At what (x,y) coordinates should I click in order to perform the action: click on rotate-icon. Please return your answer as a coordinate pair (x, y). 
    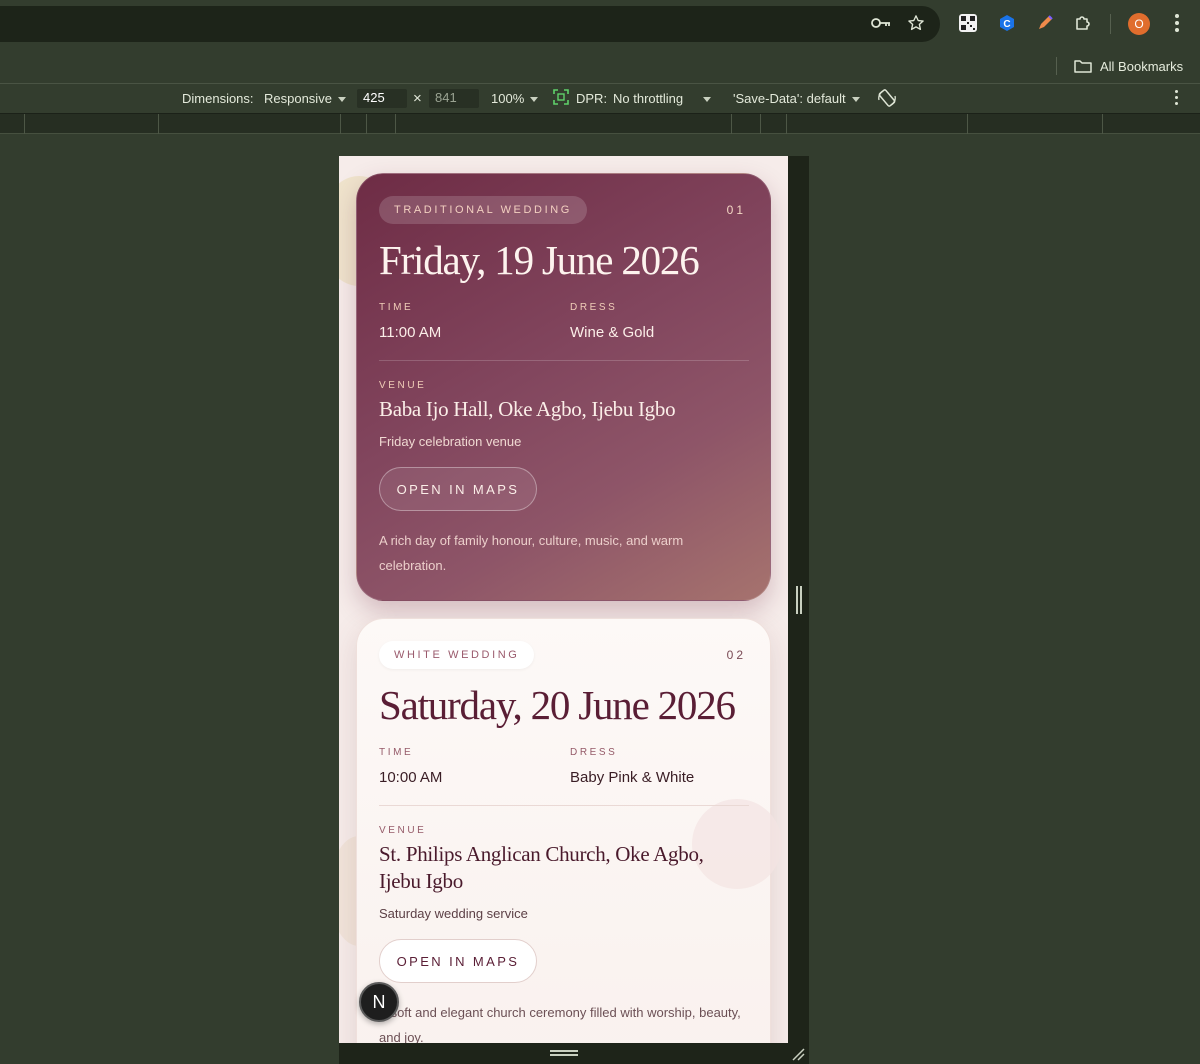
    Looking at the image, I should click on (887, 99).